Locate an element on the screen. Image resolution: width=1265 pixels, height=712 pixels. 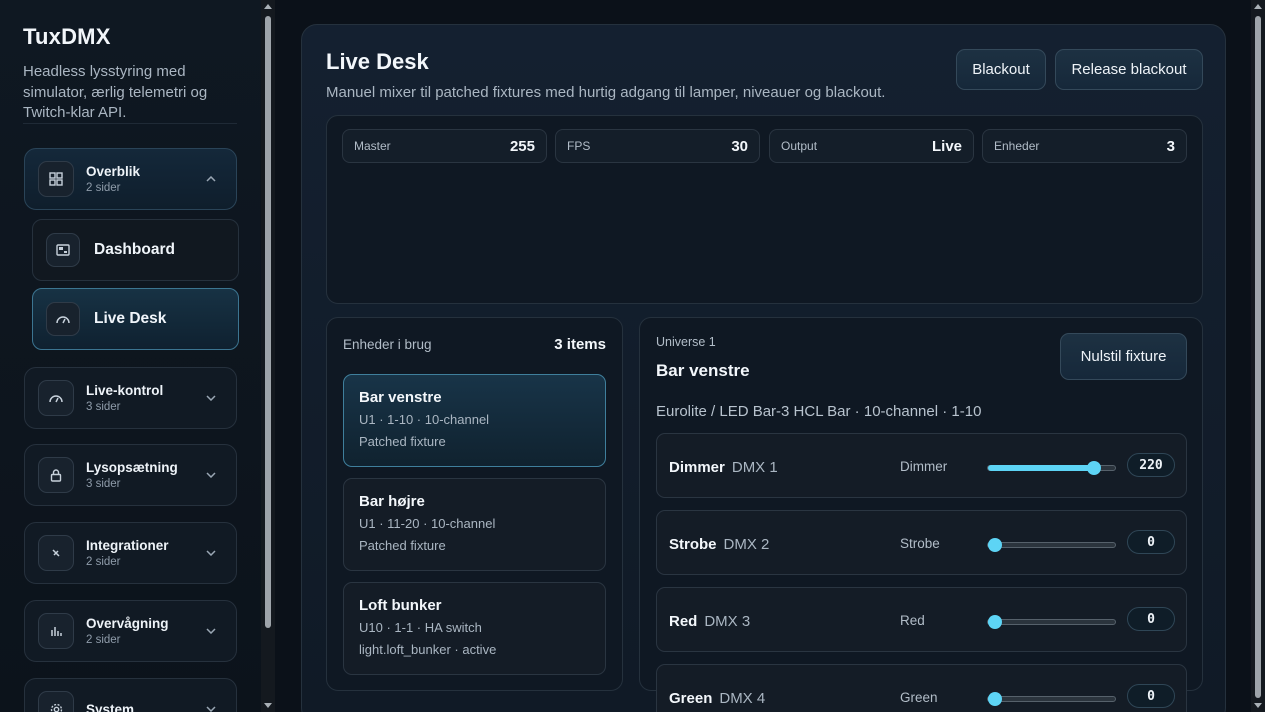
channel-name: Strobe is located at coordinates (693, 544).